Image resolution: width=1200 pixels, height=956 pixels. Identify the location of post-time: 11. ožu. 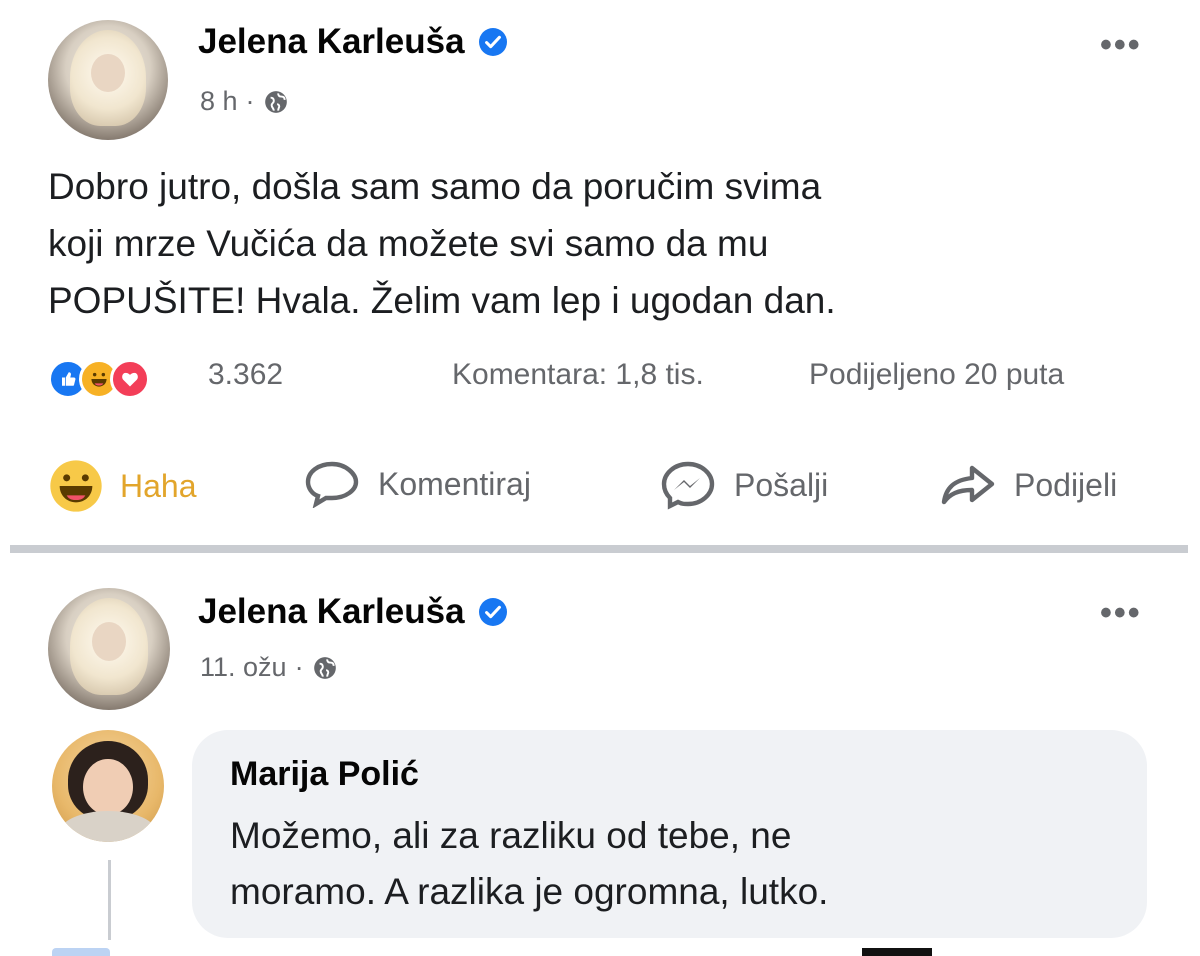
(243, 667).